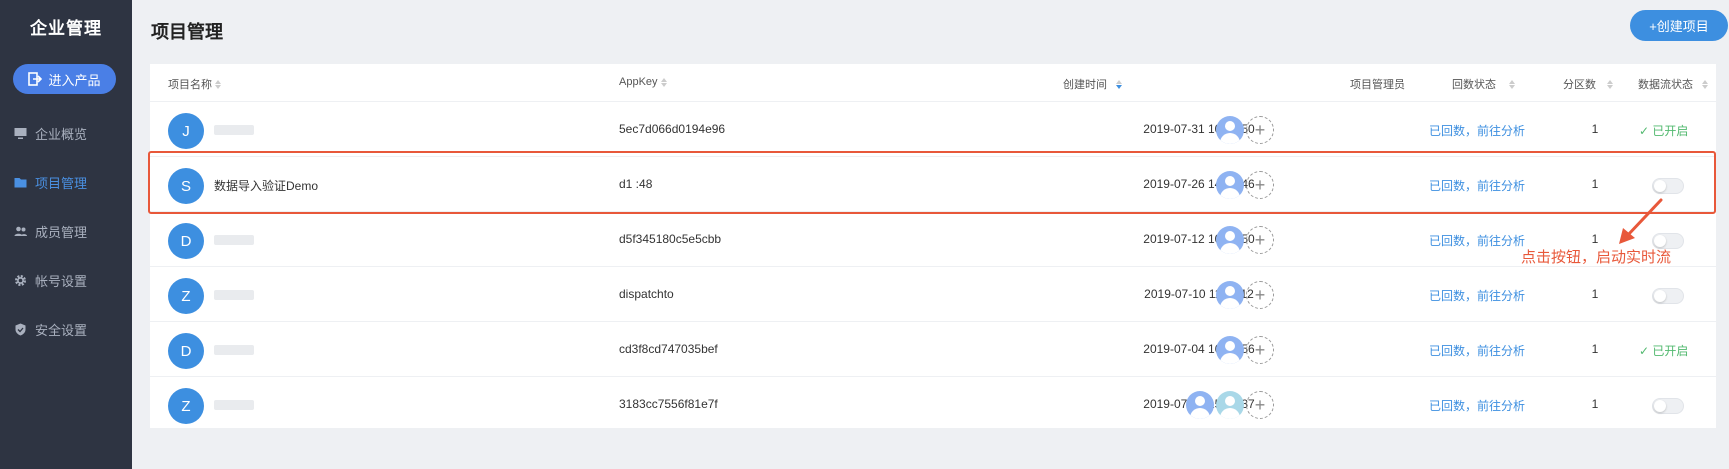 Image resolution: width=1729 pixels, height=469 pixels. I want to click on table-header: 项目名称 AppKey 创建时间 项目管理员 回数状态 分区数 数据流状态, so click(933, 83).